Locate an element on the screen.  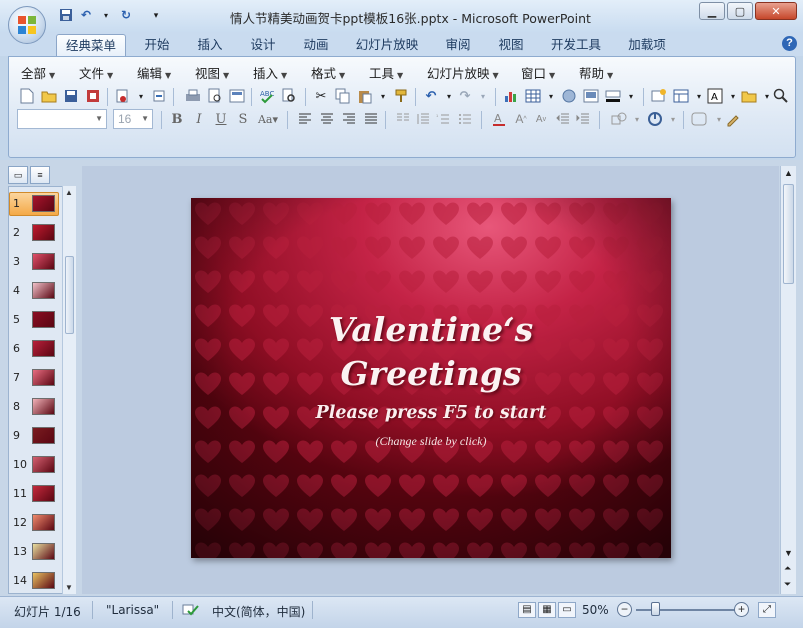
zoom-slider-thumb is located at coordinates (655, 609).